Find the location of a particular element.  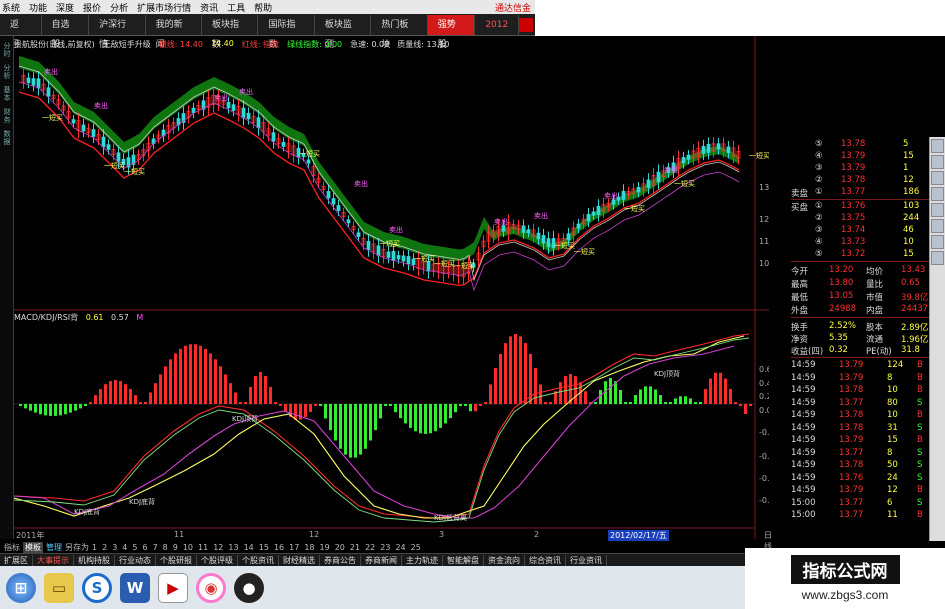

template-number-tab: 6 is located at coordinates (144, 547).